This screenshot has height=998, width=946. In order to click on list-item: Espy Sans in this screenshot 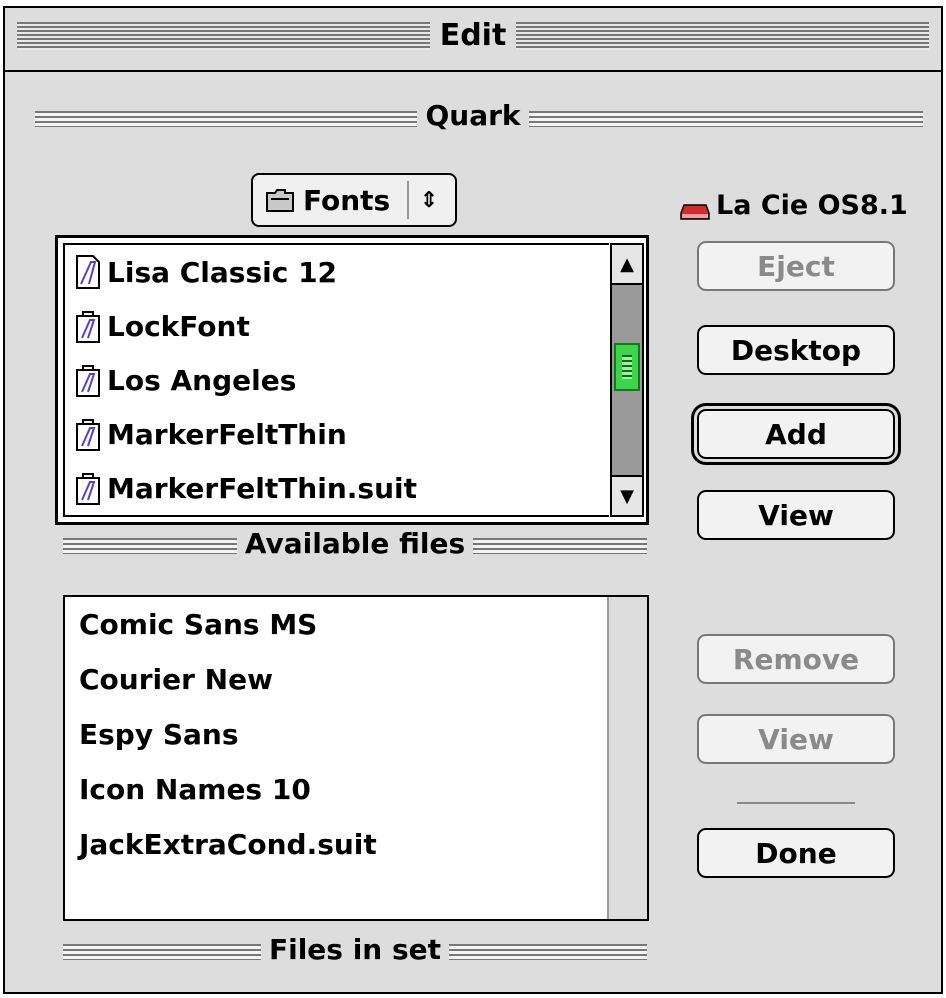, I will do `click(336, 734)`.